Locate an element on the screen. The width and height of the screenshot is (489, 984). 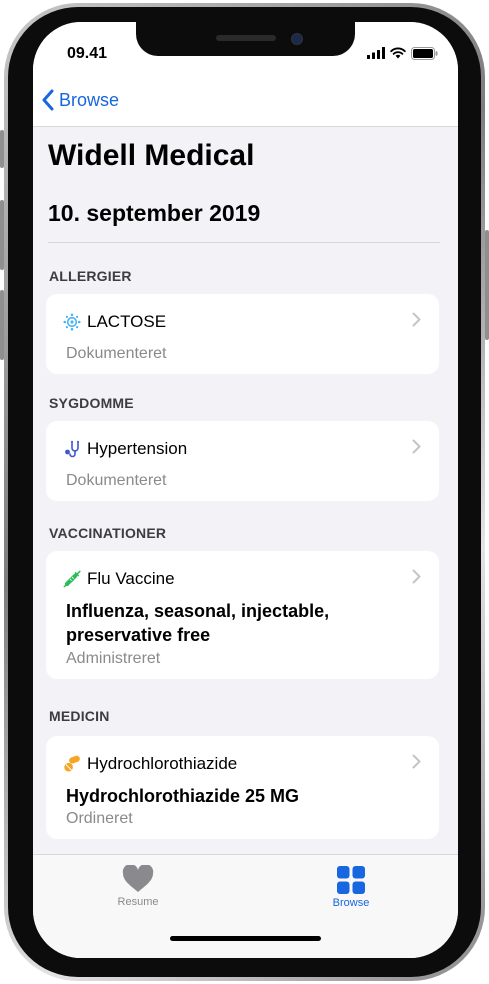
allergen-icon is located at coordinates (72, 322).